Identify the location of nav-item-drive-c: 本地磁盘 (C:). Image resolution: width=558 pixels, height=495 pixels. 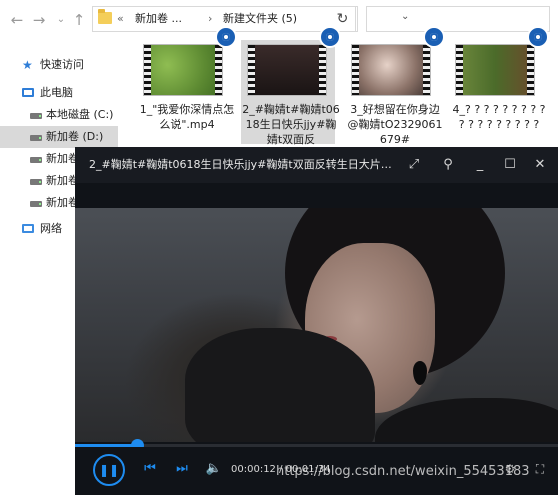
(59, 115).